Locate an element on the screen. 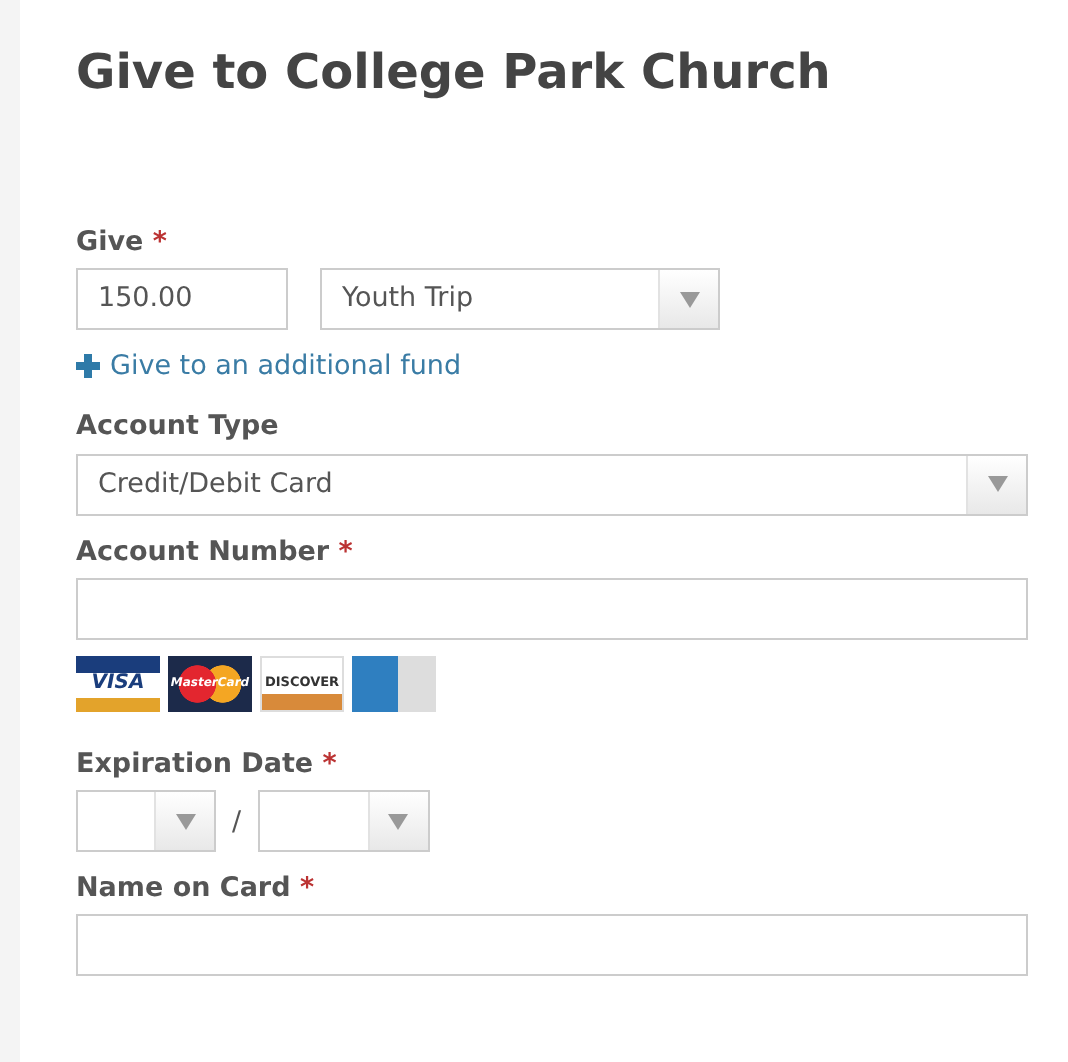 This screenshot has width=1068, height=1062. account-type-select: Credit/Debit Card is located at coordinates (552, 484).